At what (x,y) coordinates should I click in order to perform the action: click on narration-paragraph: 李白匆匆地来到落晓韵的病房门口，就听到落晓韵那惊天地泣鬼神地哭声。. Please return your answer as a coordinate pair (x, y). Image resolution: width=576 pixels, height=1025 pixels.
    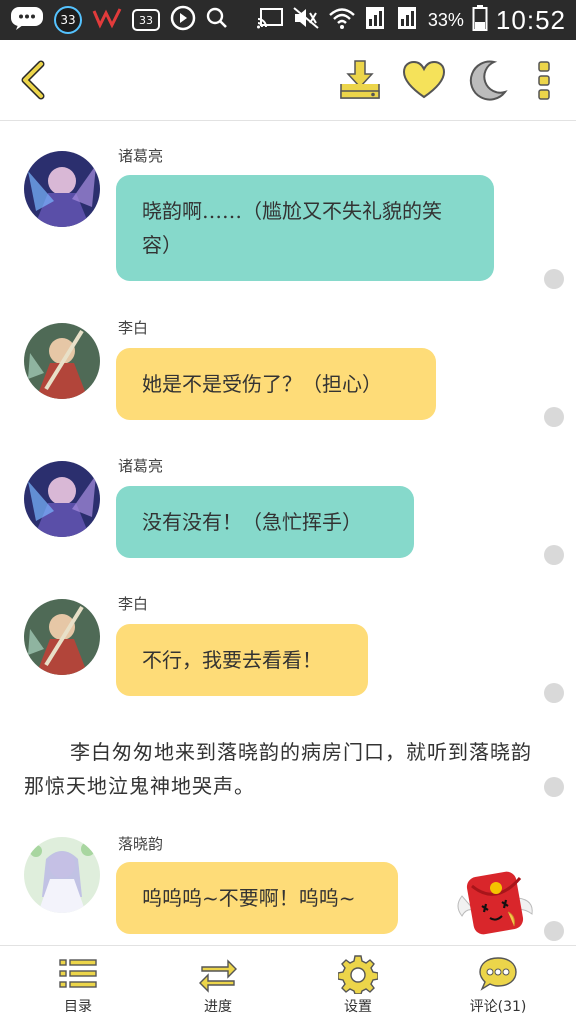
    Looking at the image, I should click on (278, 769).